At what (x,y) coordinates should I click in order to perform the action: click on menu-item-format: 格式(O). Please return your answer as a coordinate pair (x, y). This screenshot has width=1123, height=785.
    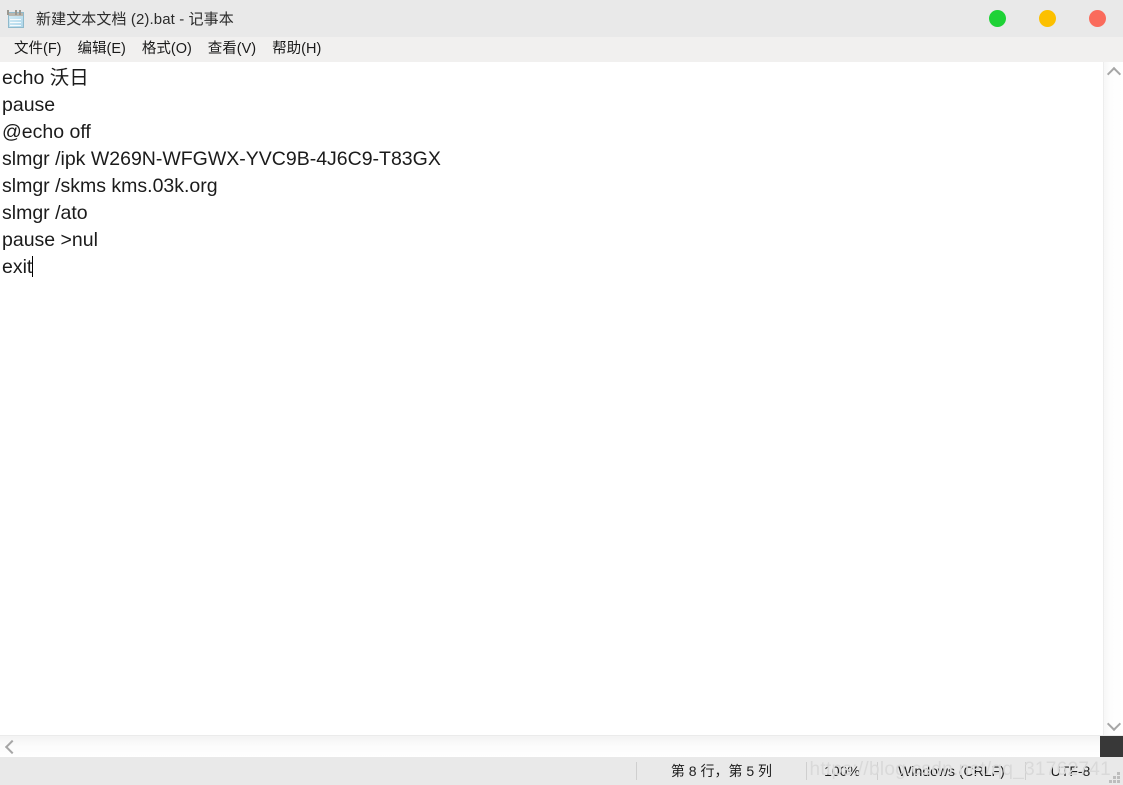
    Looking at the image, I should click on (167, 49).